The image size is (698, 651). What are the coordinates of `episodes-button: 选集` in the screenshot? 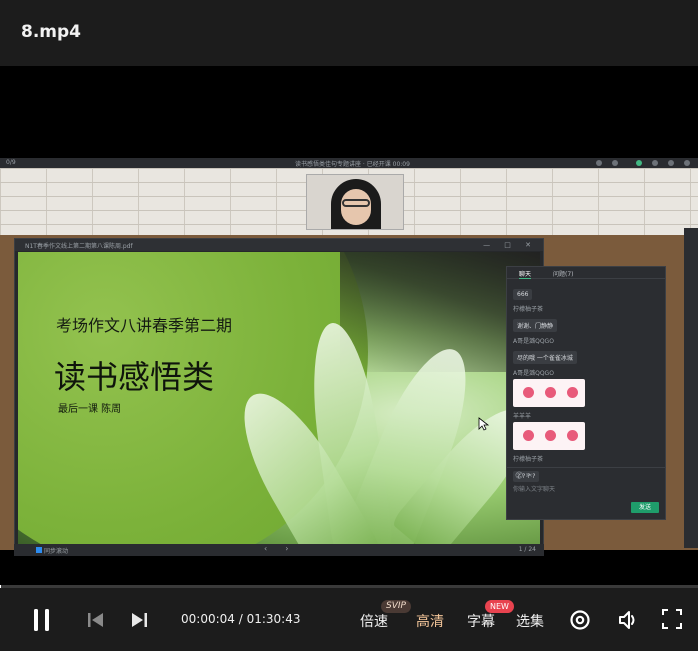 It's located at (530, 621).